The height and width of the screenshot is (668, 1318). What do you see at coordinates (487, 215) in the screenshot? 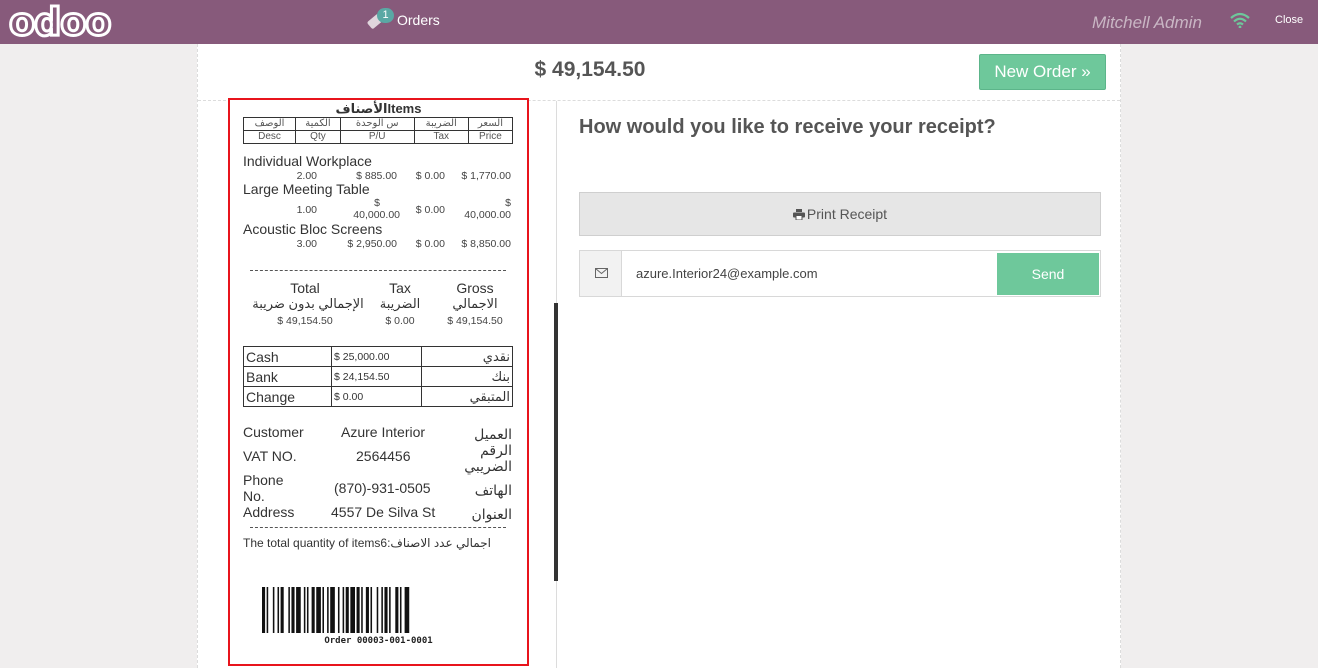
I see `line-item-price: 40,000.00` at bounding box center [487, 215].